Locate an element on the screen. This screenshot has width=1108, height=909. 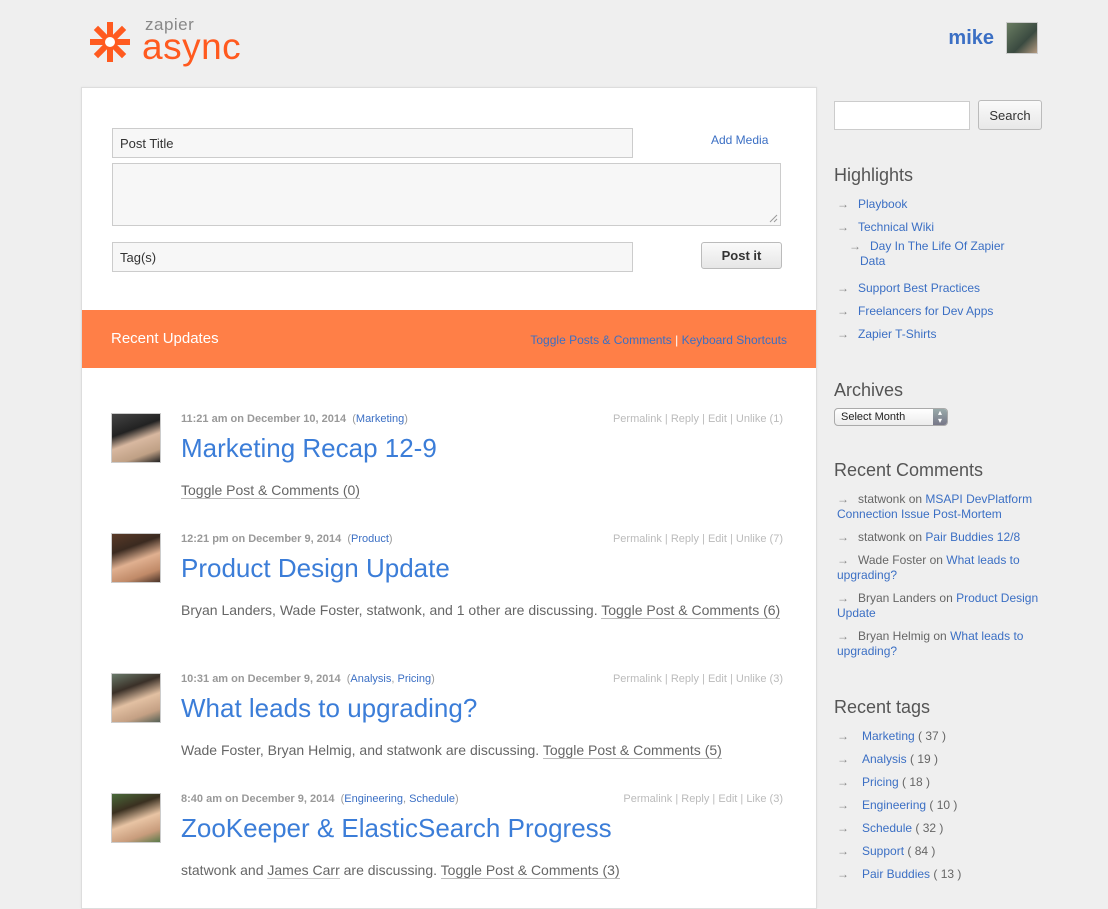
highlight-item: → Technical Wiki is located at coordinates (885, 227).